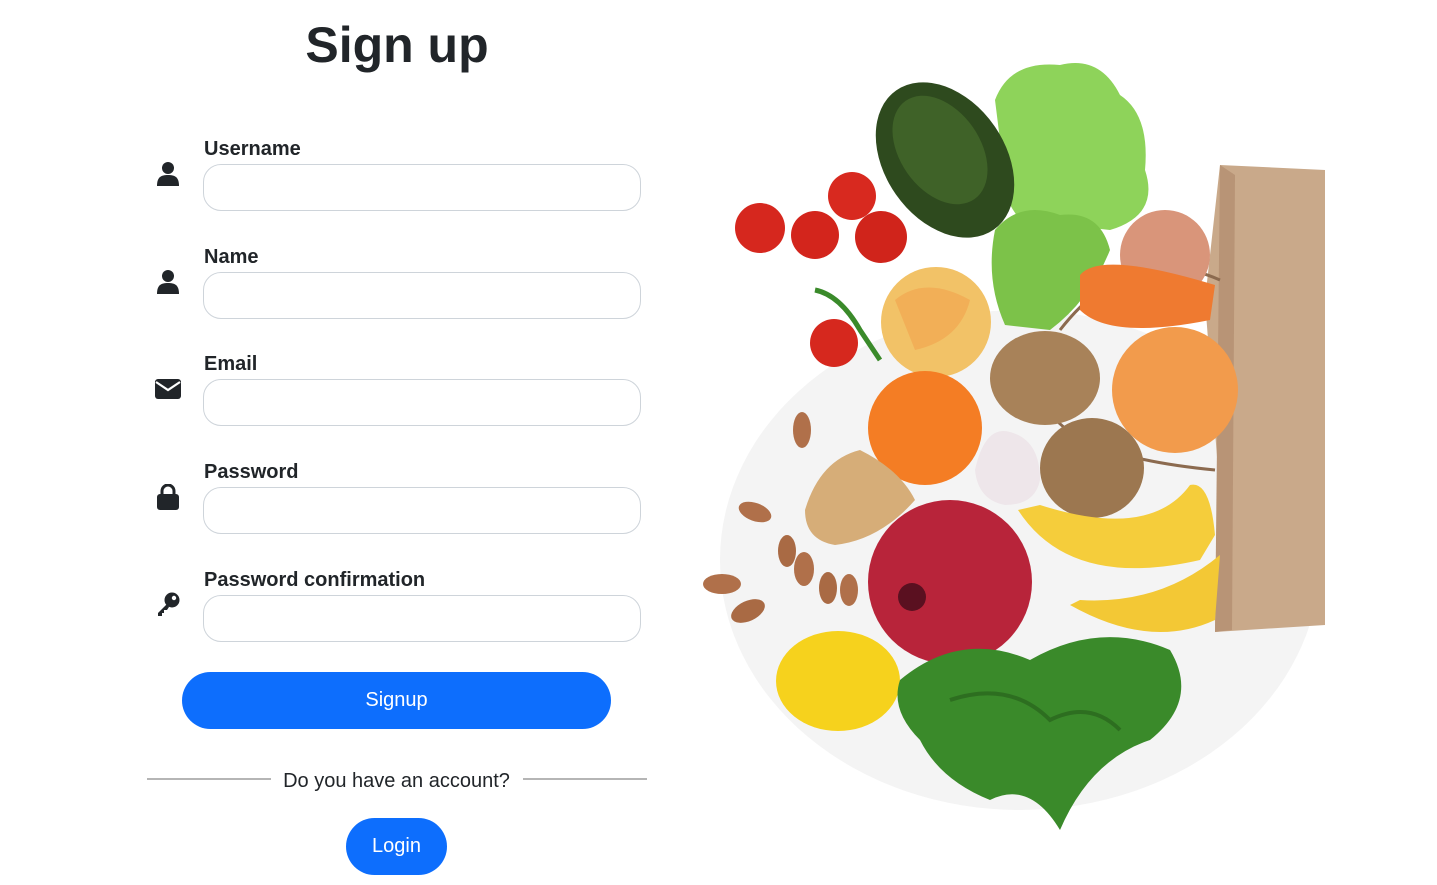 The height and width of the screenshot is (885, 1437). Describe the element at coordinates (168, 604) in the screenshot. I see `key-icon` at that location.